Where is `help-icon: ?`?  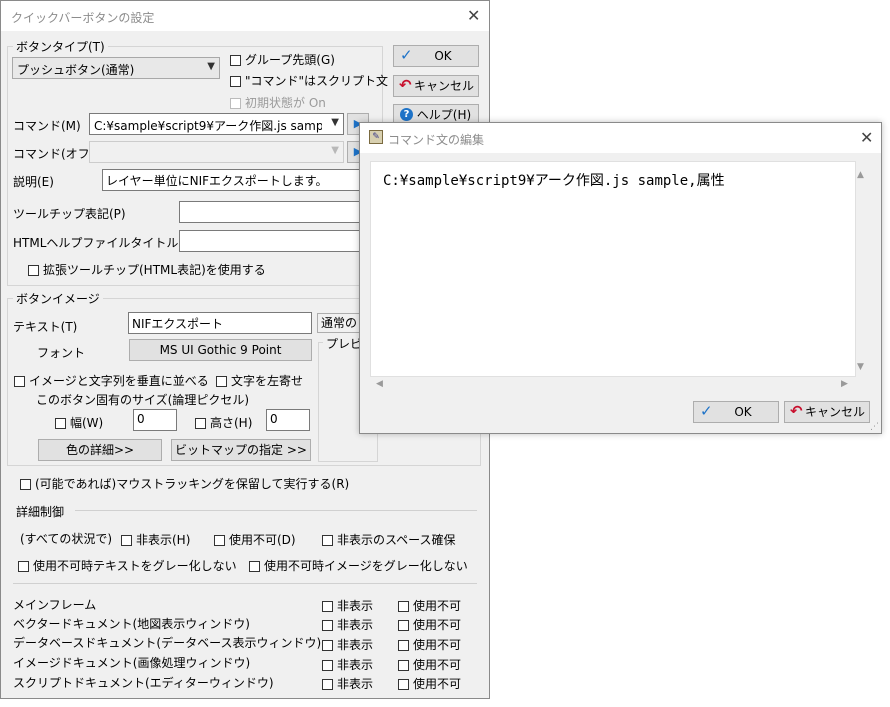
help-icon: ? is located at coordinates (406, 114).